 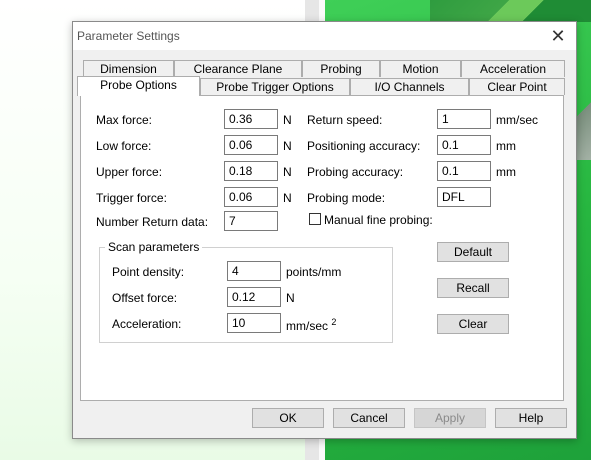 What do you see at coordinates (346, 198) in the screenshot?
I see `probing-mode-label: Probing mode:` at bounding box center [346, 198].